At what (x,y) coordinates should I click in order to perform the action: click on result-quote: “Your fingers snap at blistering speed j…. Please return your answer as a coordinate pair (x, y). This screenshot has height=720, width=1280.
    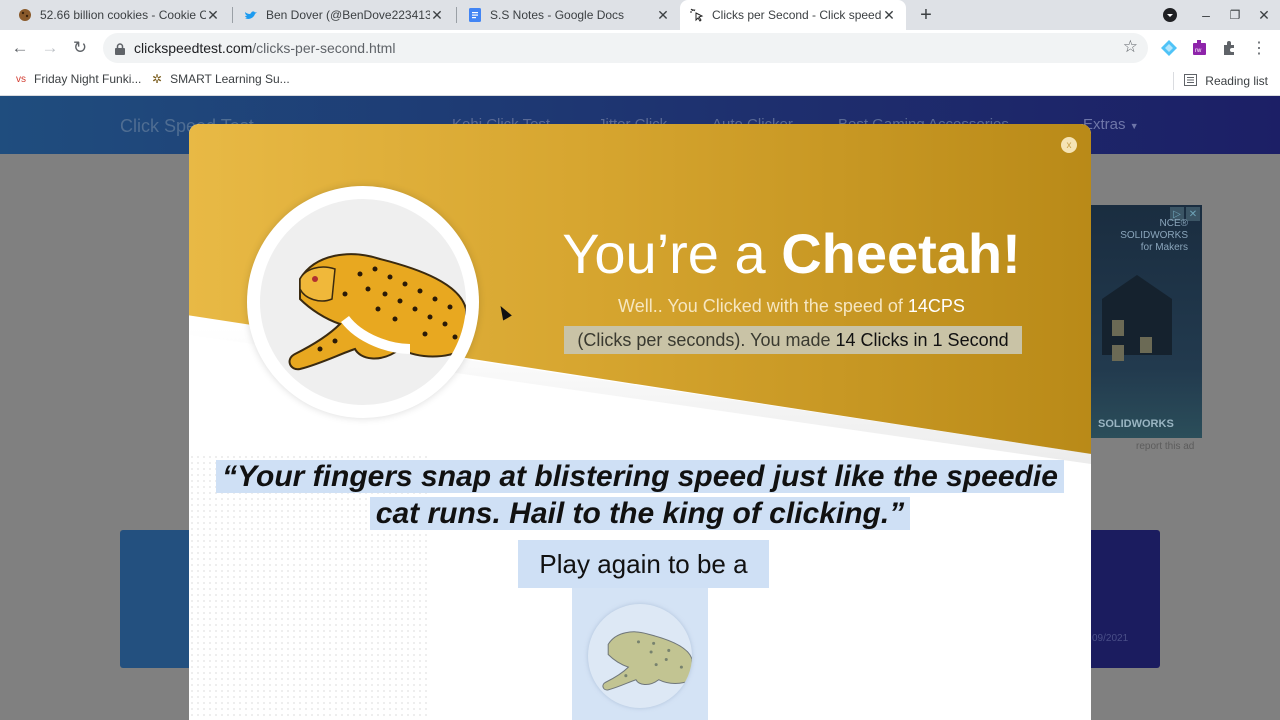
    Looking at the image, I should click on (640, 495).